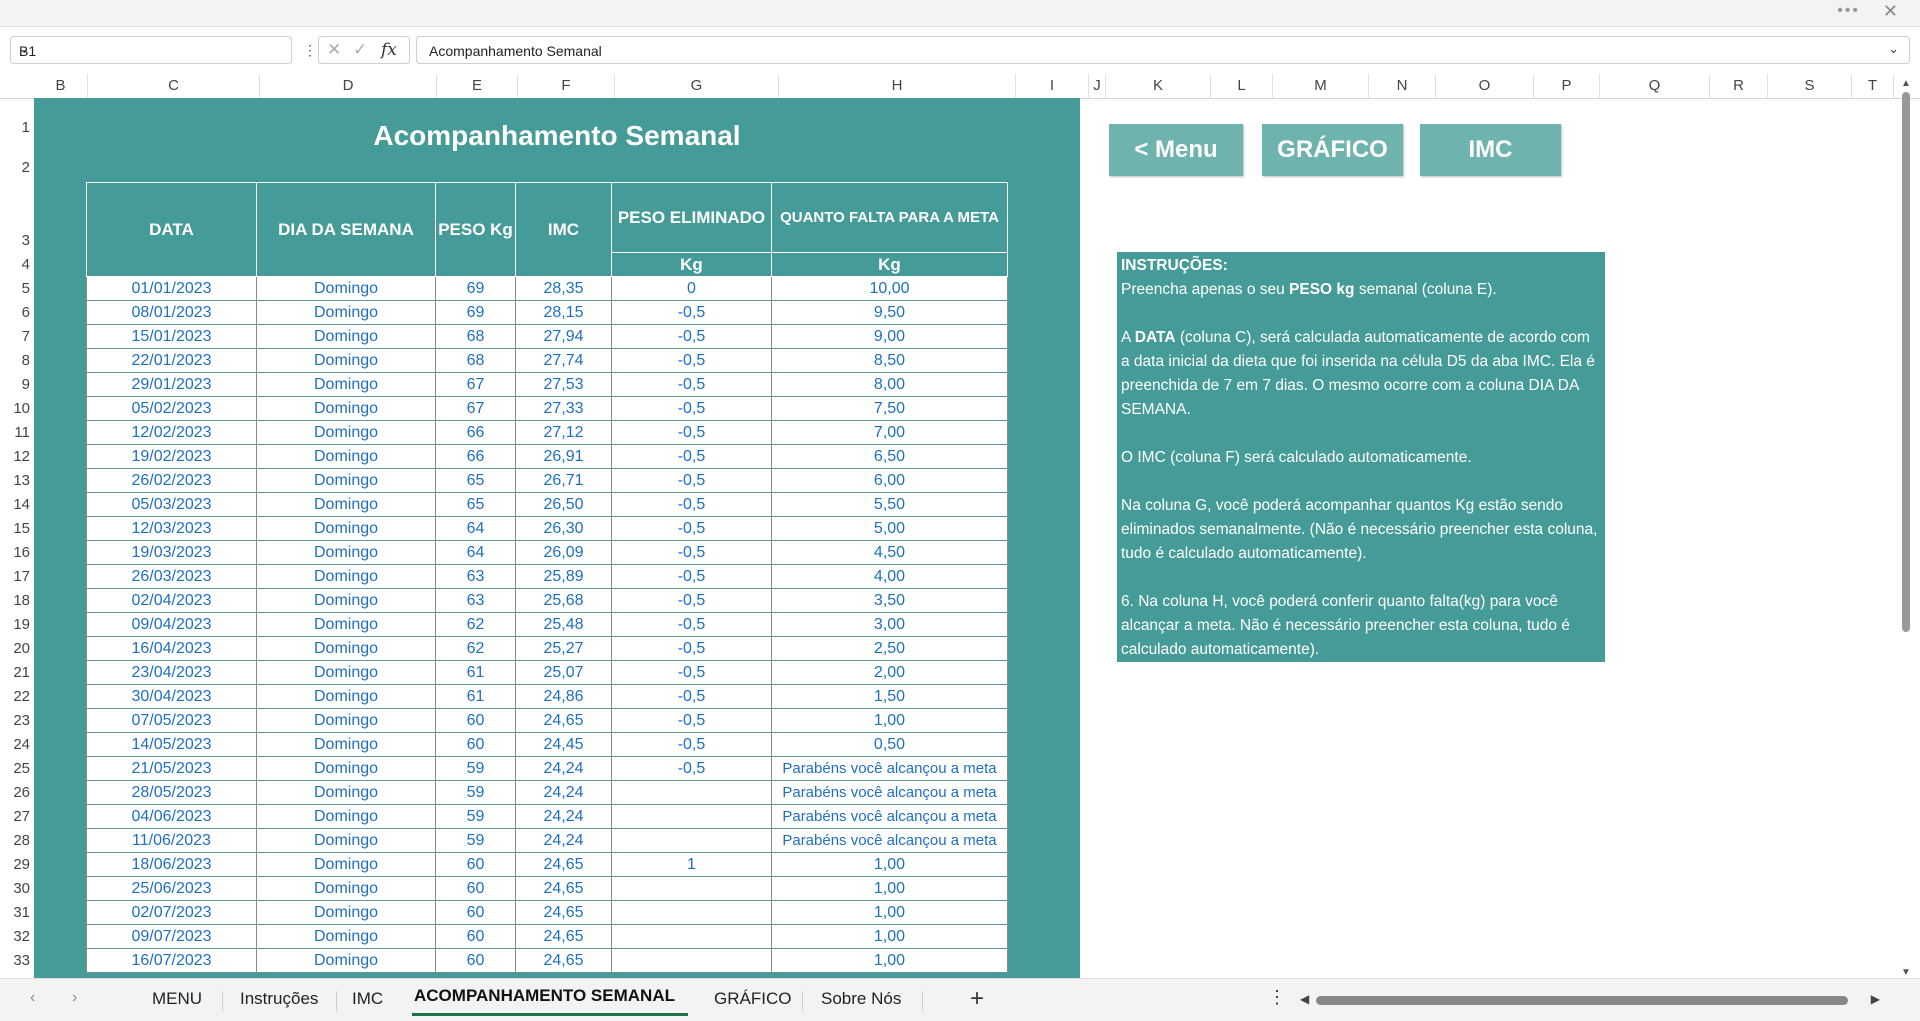  What do you see at coordinates (15, 576) in the screenshot?
I see `row-header: 17` at bounding box center [15, 576].